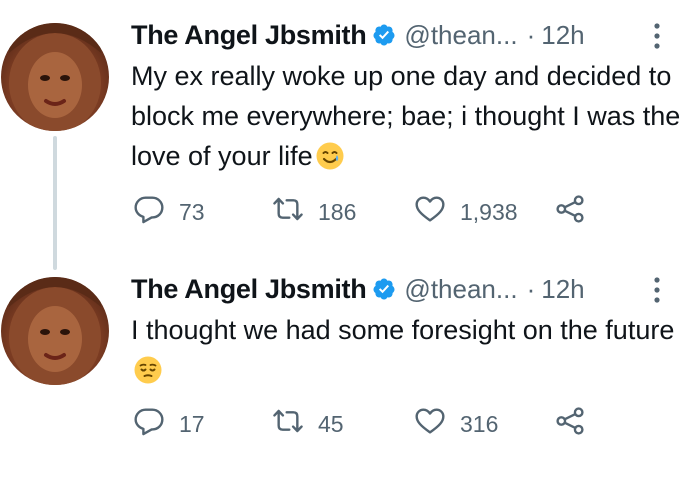  I want to click on smiling-face-with-tear-icon, so click(330, 156).